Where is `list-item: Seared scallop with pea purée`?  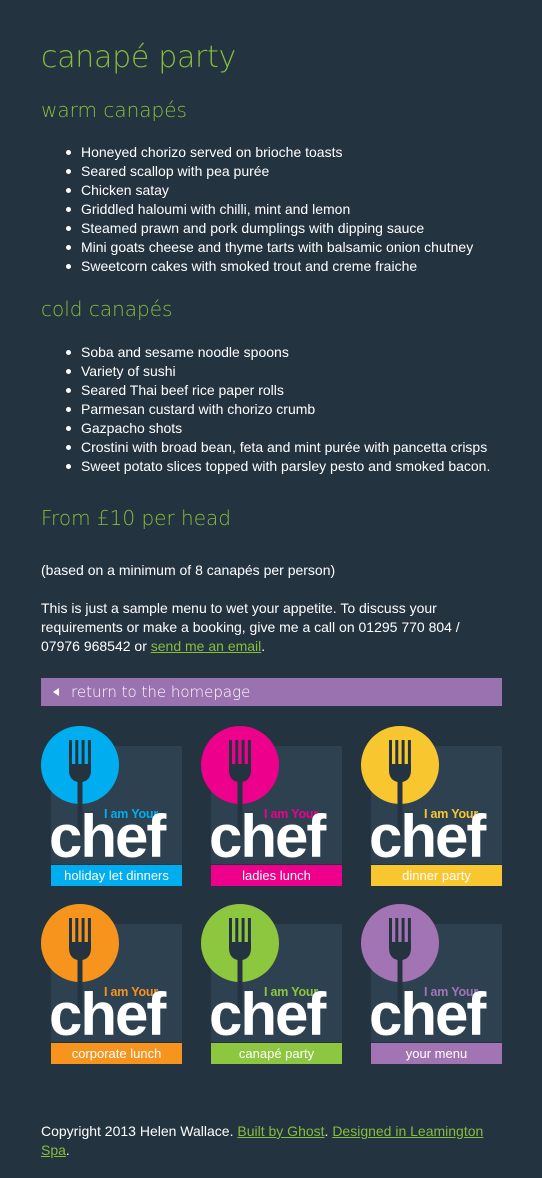 list-item: Seared scallop with pea purée is located at coordinates (283, 171).